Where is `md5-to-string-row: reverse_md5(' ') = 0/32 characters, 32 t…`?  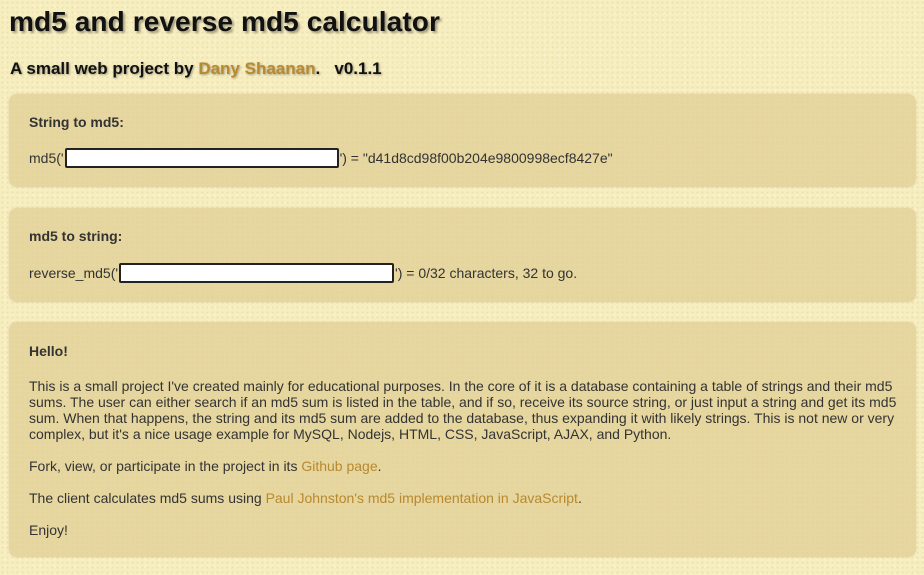 md5-to-string-row: reverse_md5(' ') = 0/32 characters, 32 t… is located at coordinates (303, 273).